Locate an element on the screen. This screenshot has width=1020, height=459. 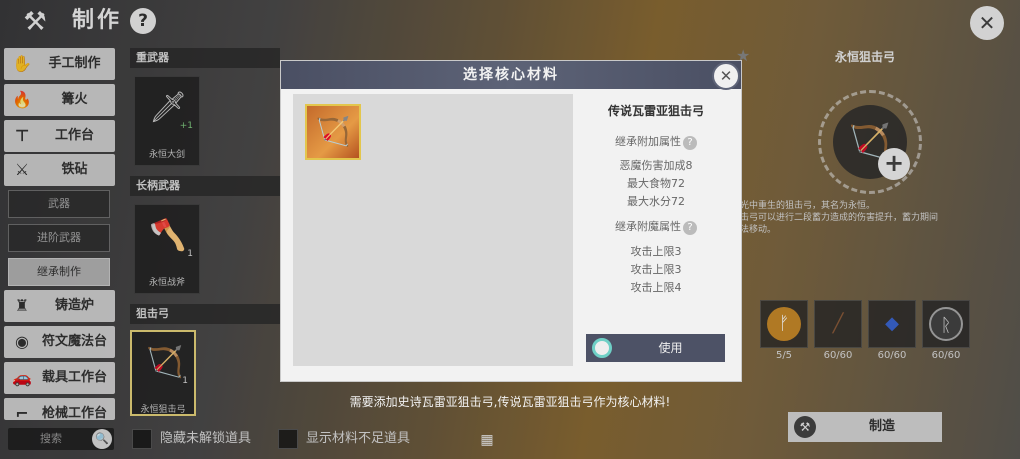
modal-title: 选择核心材料 is located at coordinates (511, 75).